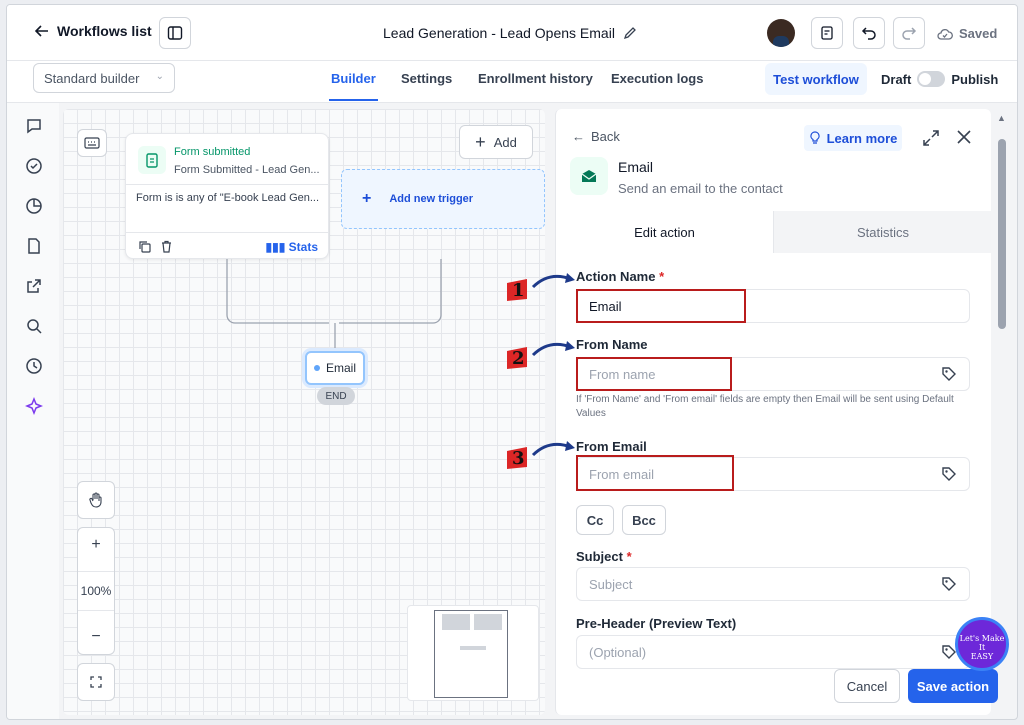  I want to click on bcc-button: Bcc, so click(644, 520).